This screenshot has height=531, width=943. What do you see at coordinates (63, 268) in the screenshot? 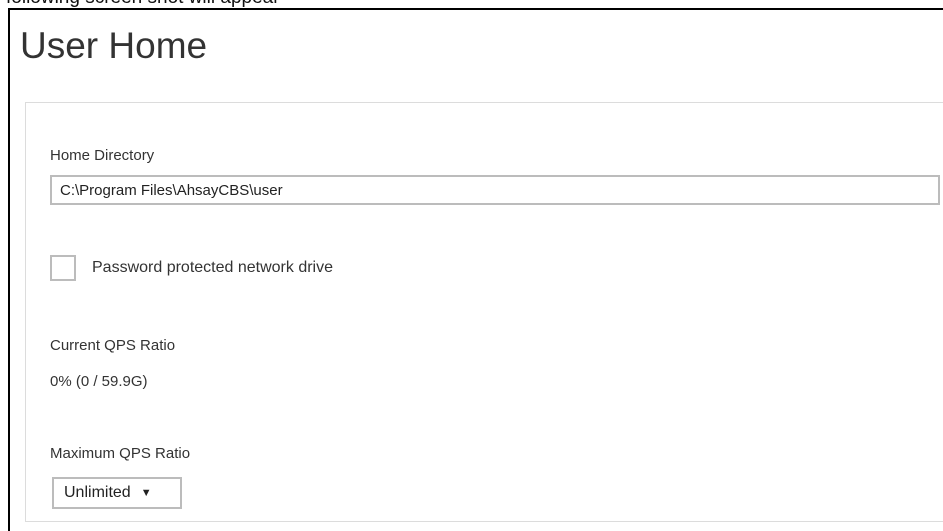
I see `password-network-drive-checkbox` at bounding box center [63, 268].